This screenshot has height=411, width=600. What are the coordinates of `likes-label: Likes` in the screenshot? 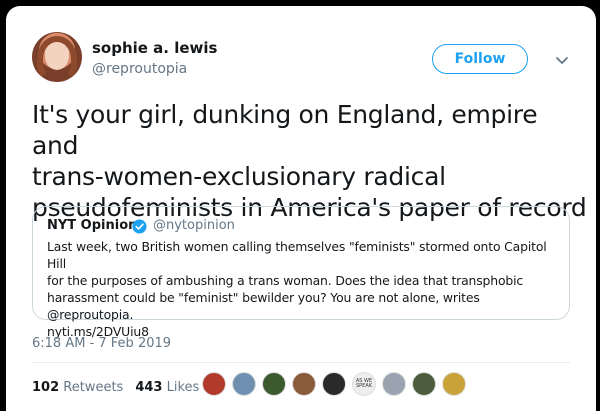 It's located at (183, 387).